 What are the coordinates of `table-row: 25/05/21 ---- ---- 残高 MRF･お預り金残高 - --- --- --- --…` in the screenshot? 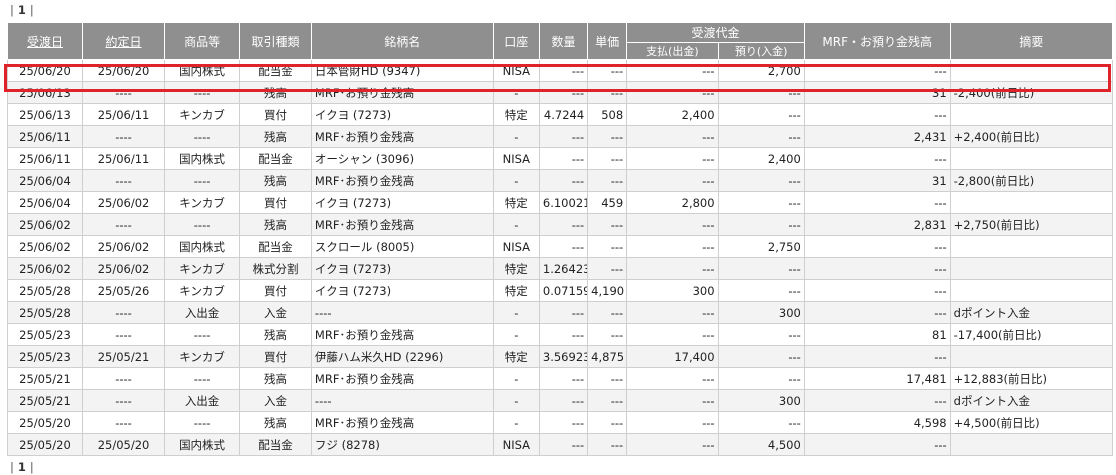 It's located at (560, 378).